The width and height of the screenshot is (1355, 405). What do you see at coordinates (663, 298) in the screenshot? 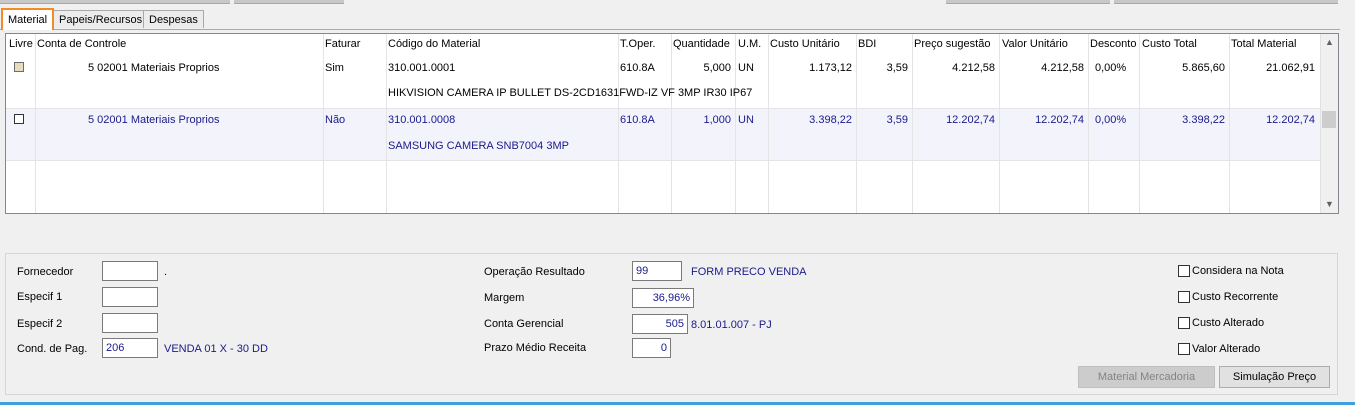
I see `margem-field: 36,96%` at bounding box center [663, 298].